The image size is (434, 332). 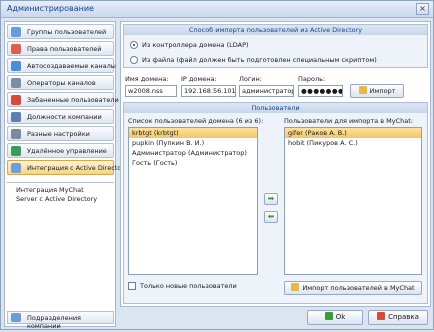 I want to click on sidebar-item-7: Удалённое управление, so click(x=60, y=150).